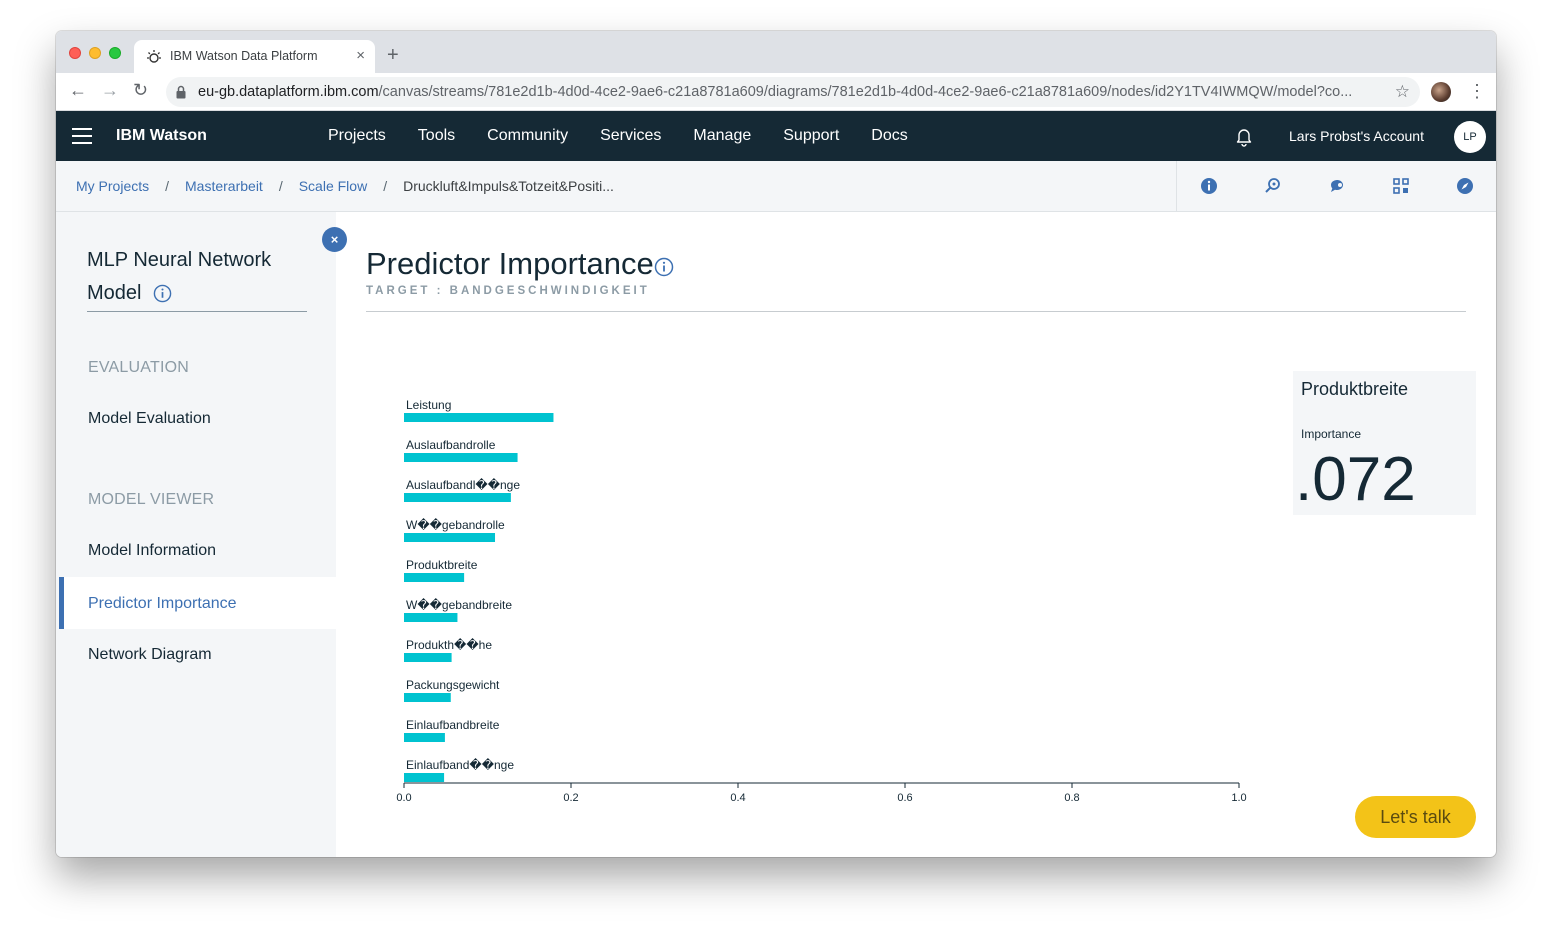  Describe the element at coordinates (664, 267) in the screenshot. I see `title-info-icon` at that location.